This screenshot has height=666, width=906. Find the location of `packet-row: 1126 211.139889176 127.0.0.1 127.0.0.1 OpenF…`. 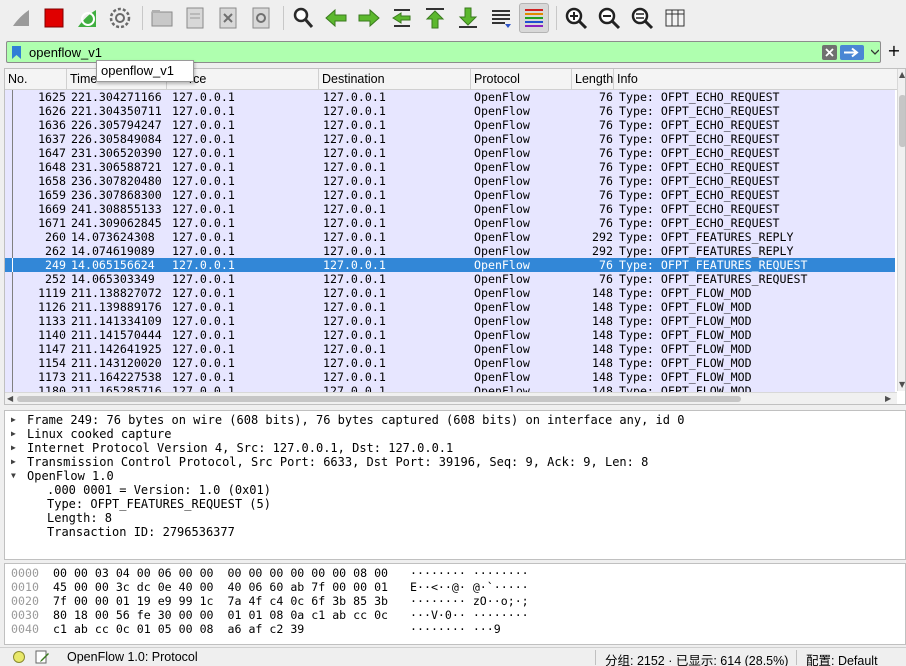

packet-row: 1126 211.139889176 127.0.0.1 127.0.0.1 OpenF… is located at coordinates (450, 307).